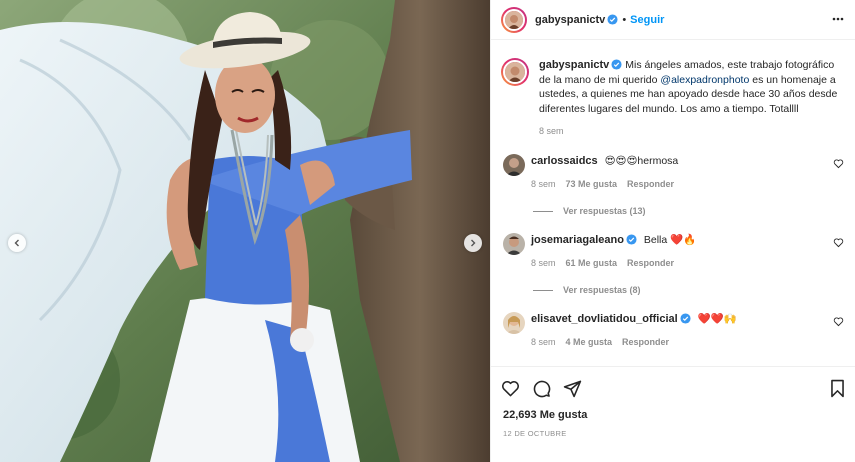  I want to click on comment-text: Bella ❤️🔥, so click(670, 240).